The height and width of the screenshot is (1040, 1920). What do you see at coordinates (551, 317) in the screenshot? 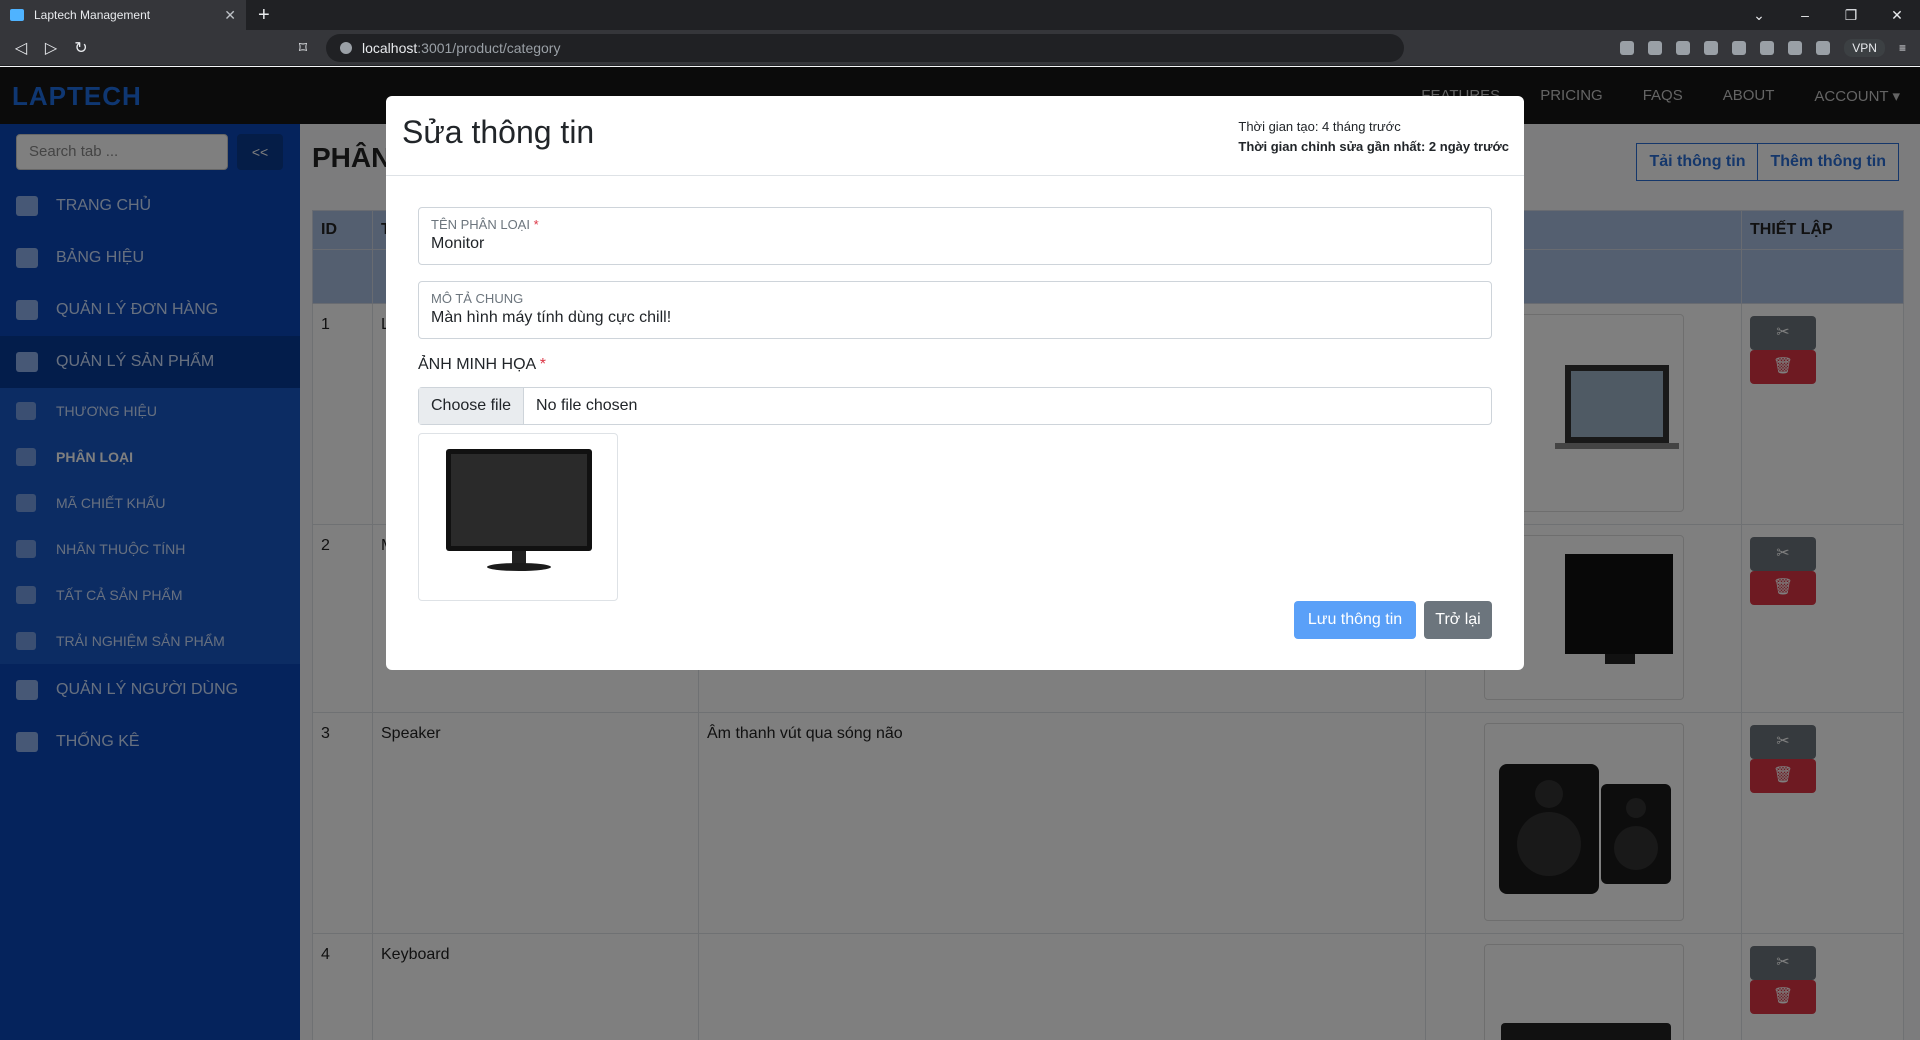
I see `description-value: Màn hình máy tính dùng cực chill!` at bounding box center [551, 317].